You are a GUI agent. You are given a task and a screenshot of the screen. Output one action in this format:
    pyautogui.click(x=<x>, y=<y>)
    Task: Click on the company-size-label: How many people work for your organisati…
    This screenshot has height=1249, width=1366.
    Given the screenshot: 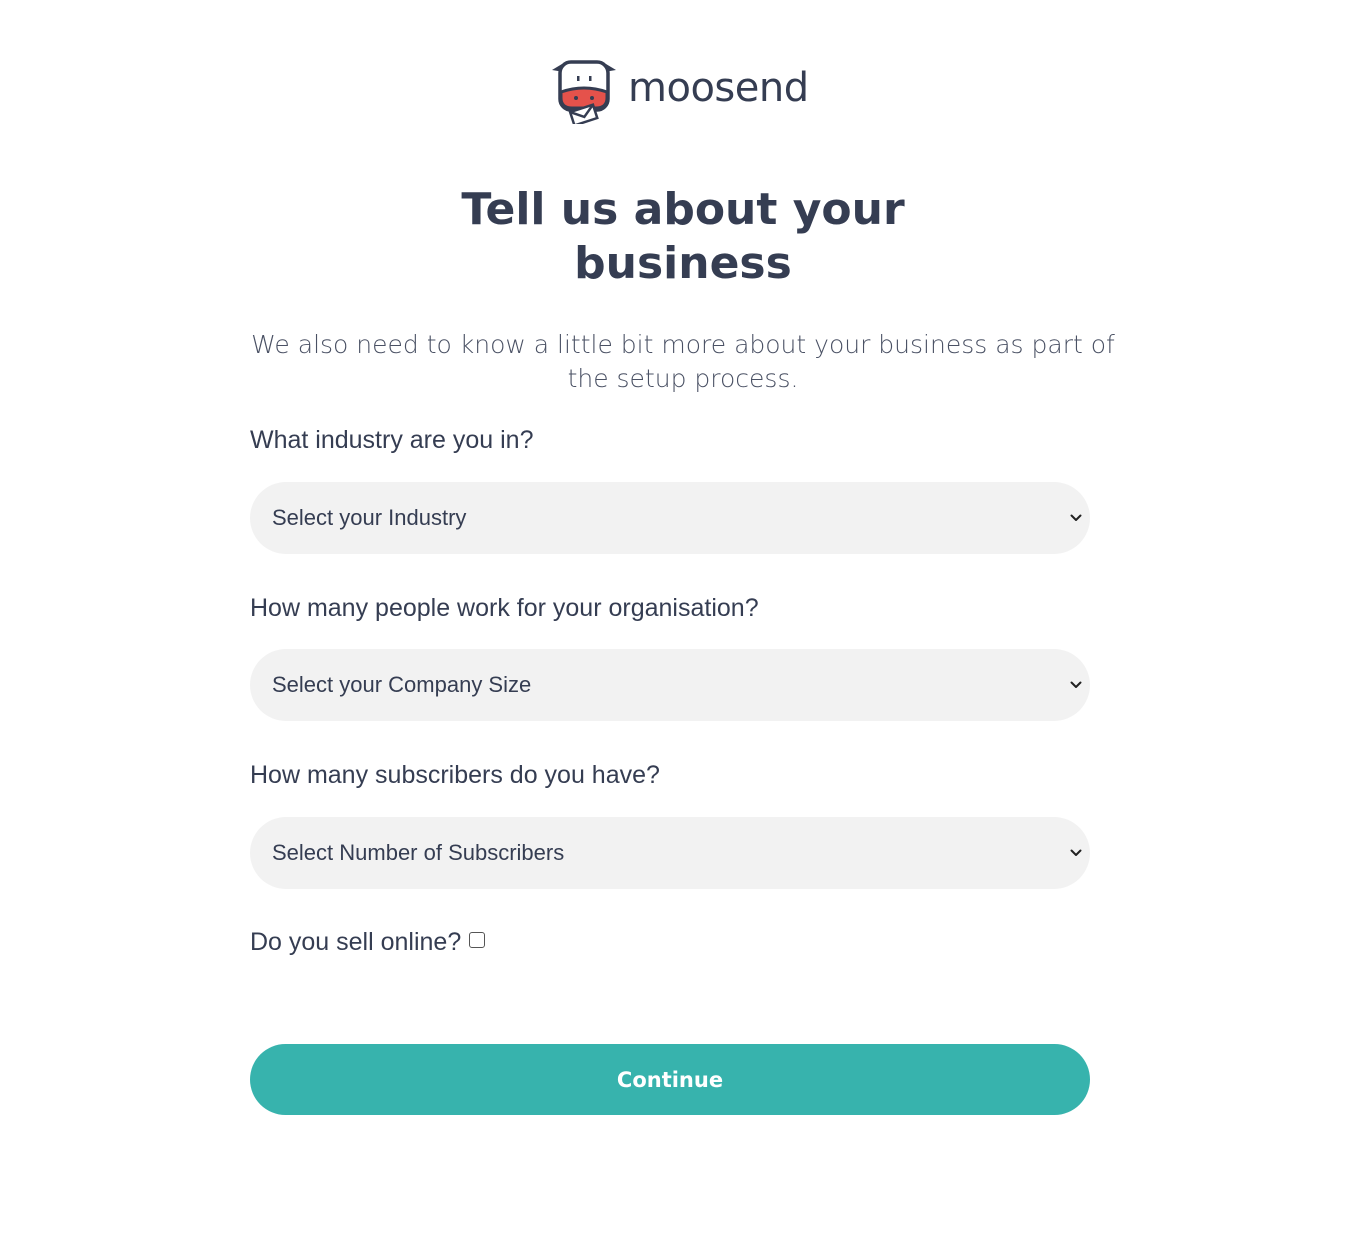 What is the action you would take?
    pyautogui.click(x=504, y=608)
    